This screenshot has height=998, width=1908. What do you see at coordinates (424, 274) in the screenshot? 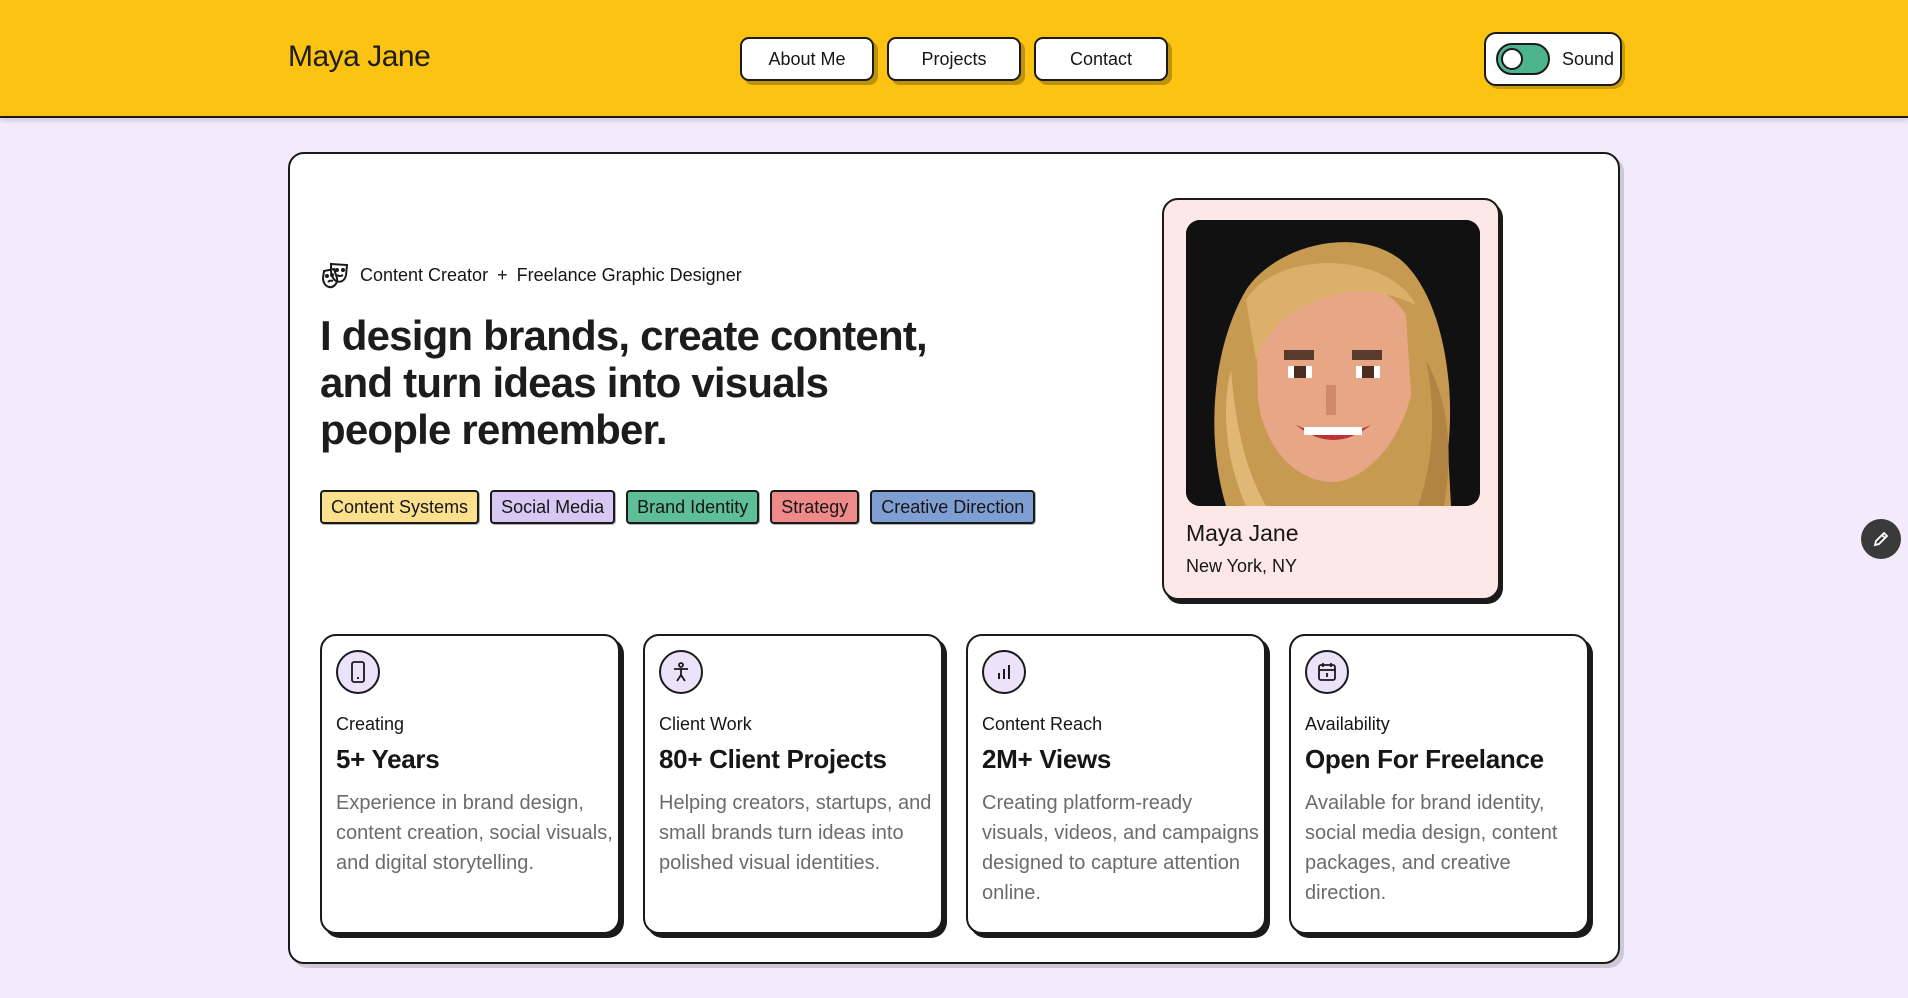
I see `role-primary: Content Creator` at bounding box center [424, 274].